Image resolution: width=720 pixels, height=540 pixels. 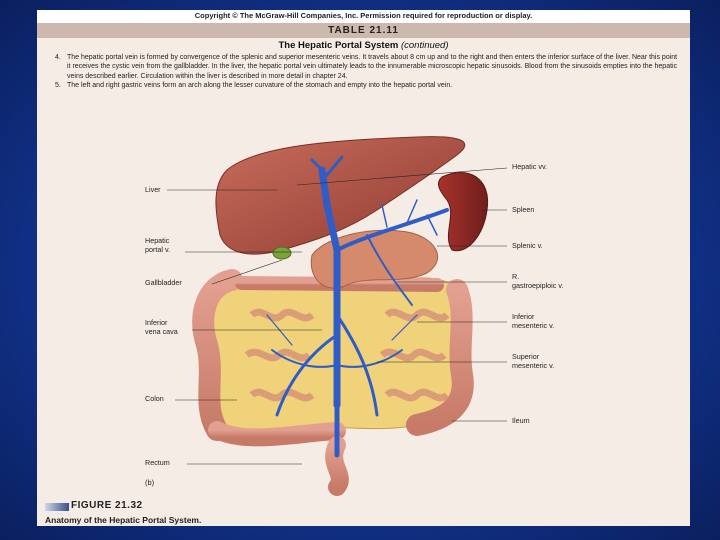 What do you see at coordinates (523, 209) in the screenshot?
I see `label-spleen: Spleen` at bounding box center [523, 209].